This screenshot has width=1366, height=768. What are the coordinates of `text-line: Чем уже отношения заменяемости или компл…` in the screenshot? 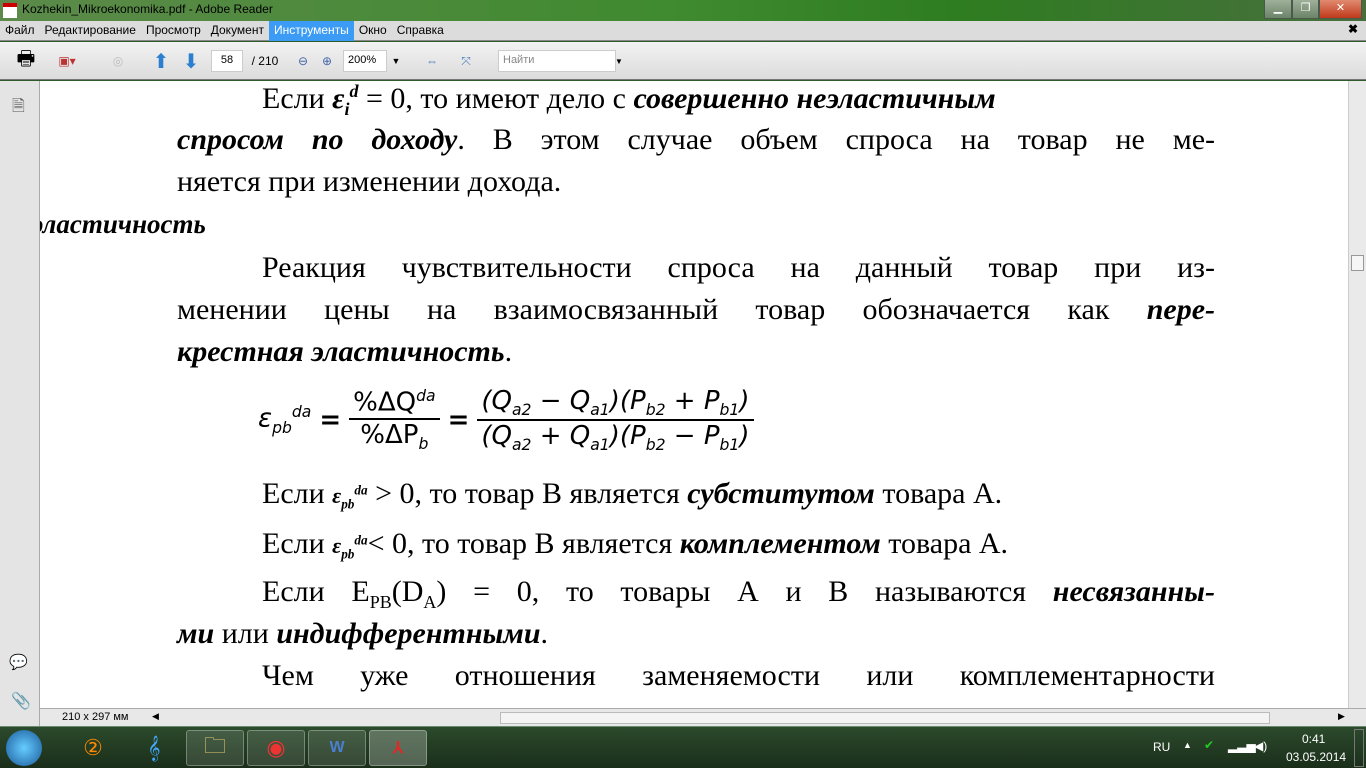 It's located at (738, 675).